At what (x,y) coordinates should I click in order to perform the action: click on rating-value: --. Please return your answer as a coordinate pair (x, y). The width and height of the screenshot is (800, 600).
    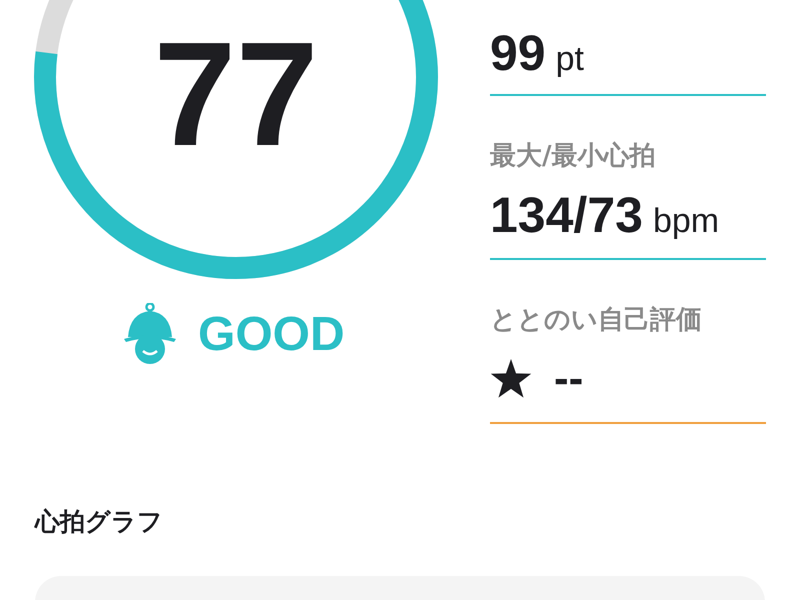
    Looking at the image, I should click on (569, 379).